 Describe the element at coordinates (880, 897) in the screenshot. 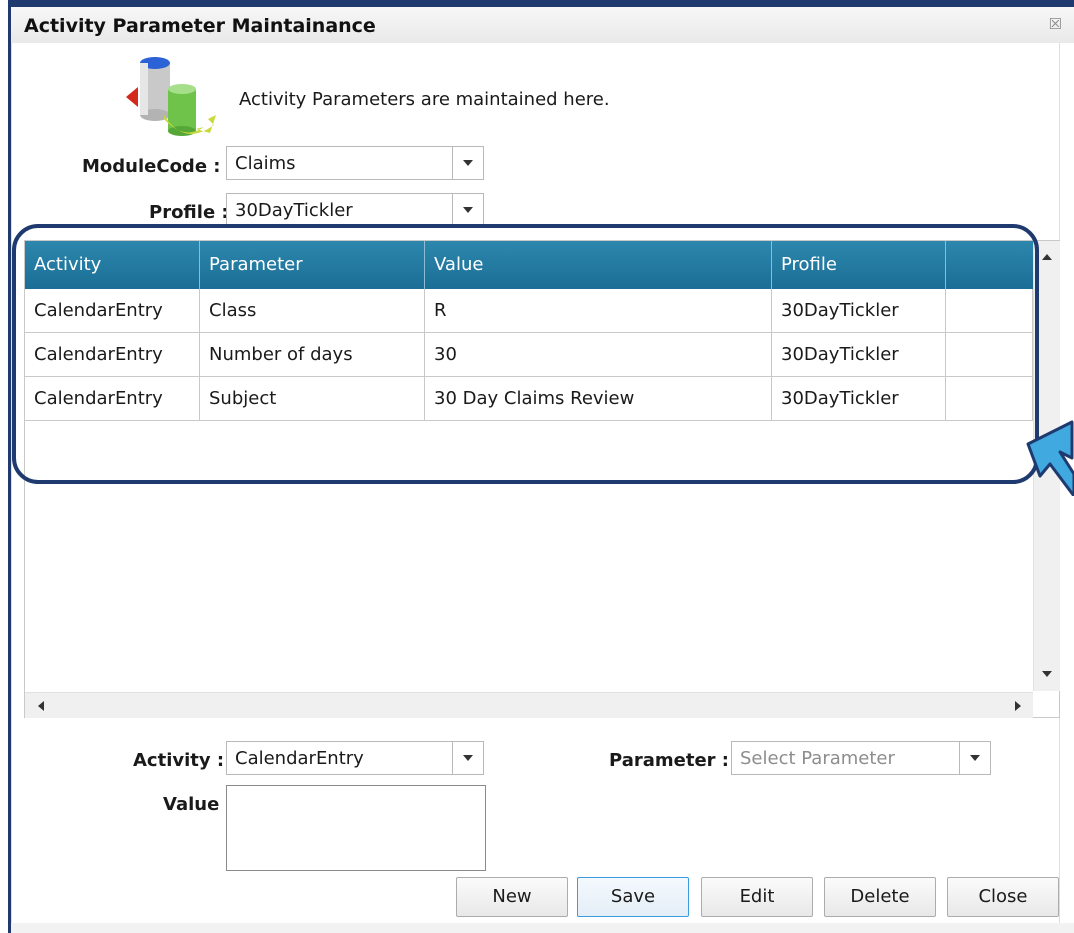

I see `delete-button: Delete` at that location.